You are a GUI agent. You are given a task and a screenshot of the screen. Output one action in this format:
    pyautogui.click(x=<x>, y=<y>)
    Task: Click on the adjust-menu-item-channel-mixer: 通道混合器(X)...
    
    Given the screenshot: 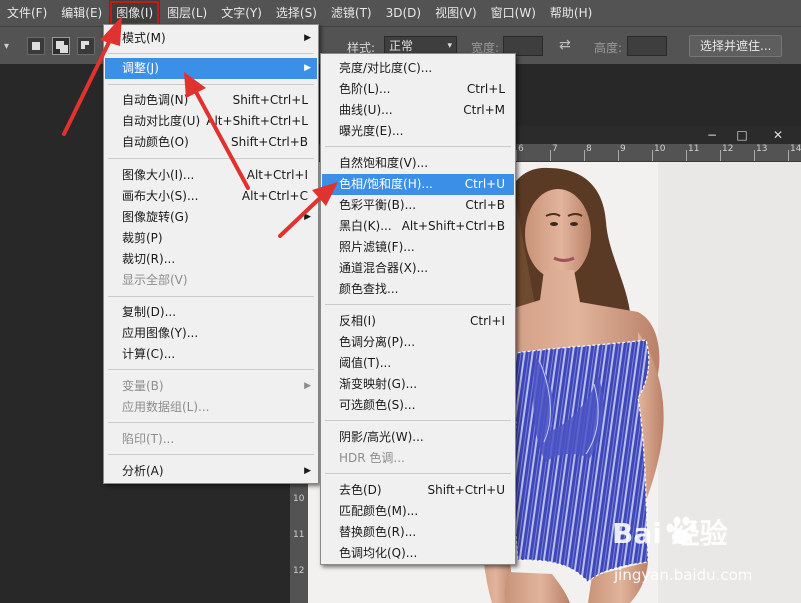 What is the action you would take?
    pyautogui.click(x=418, y=268)
    